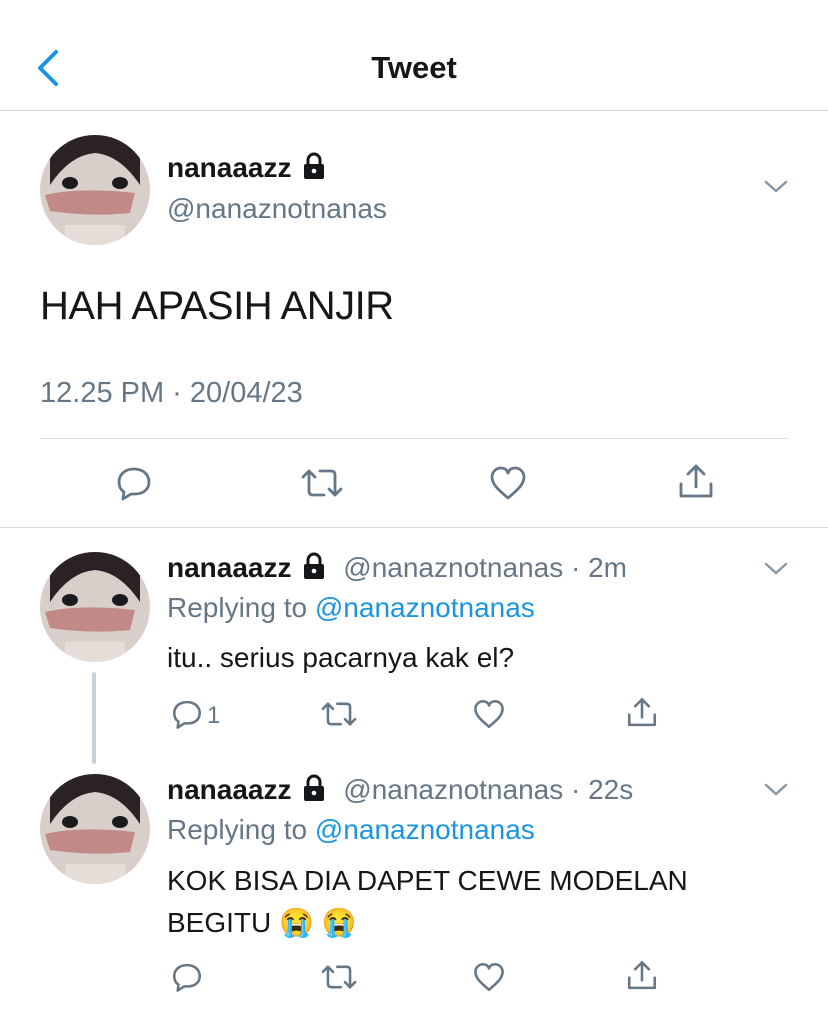 Image resolution: width=828 pixels, height=1012 pixels. What do you see at coordinates (467, 923) in the screenshot?
I see `tweet-text-line: BEGITU 😭 😭` at bounding box center [467, 923].